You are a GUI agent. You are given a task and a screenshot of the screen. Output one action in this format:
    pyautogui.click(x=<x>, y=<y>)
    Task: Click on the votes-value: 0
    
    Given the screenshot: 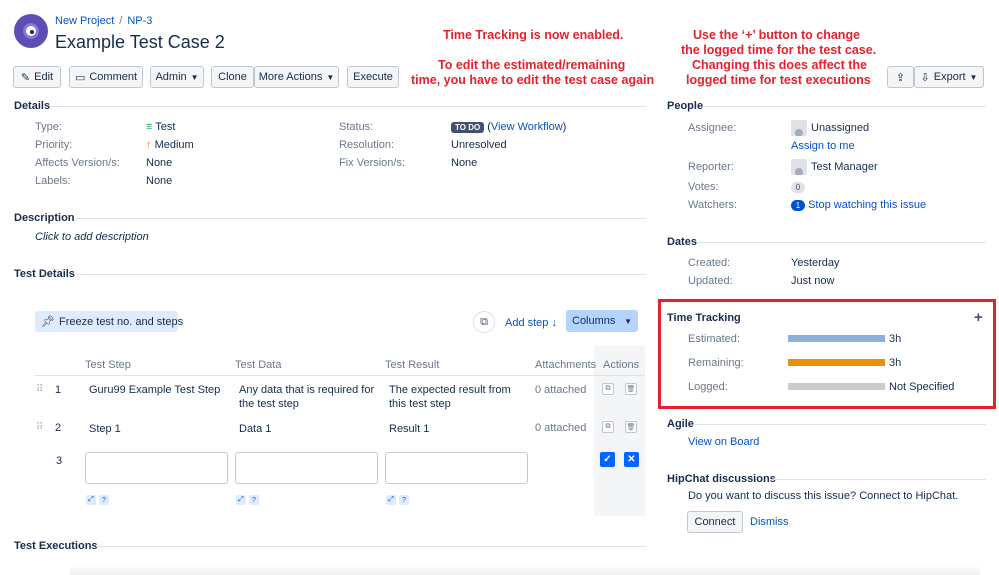 What is the action you would take?
    pyautogui.click(x=798, y=187)
    